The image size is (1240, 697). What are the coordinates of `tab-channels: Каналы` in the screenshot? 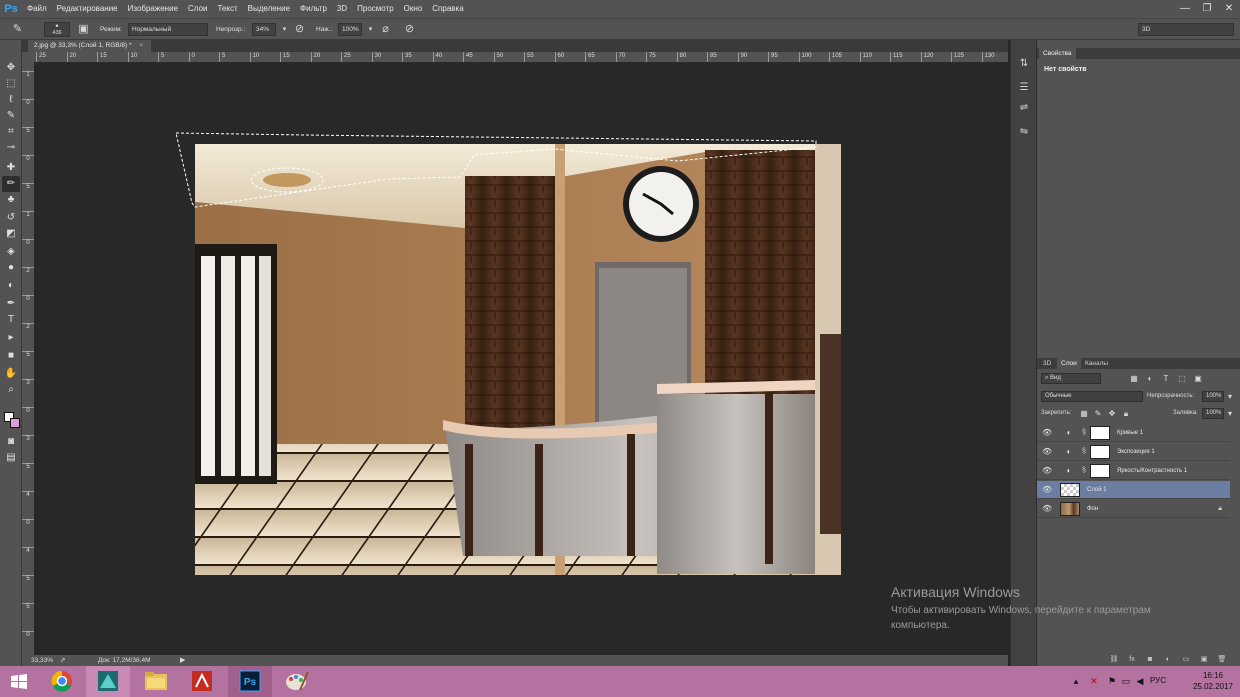 It's located at (1096, 363).